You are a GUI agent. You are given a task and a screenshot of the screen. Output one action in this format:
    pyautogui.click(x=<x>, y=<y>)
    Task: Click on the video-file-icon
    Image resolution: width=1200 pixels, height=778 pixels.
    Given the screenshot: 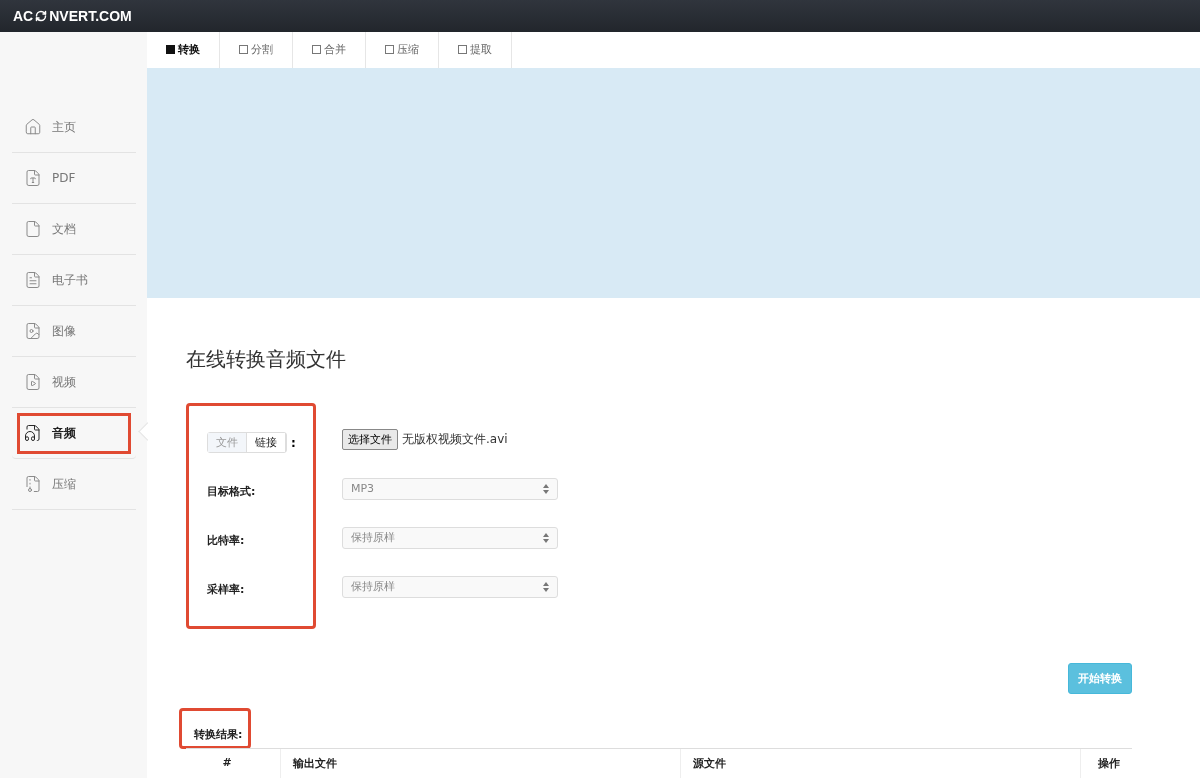 What is the action you would take?
    pyautogui.click(x=33, y=382)
    